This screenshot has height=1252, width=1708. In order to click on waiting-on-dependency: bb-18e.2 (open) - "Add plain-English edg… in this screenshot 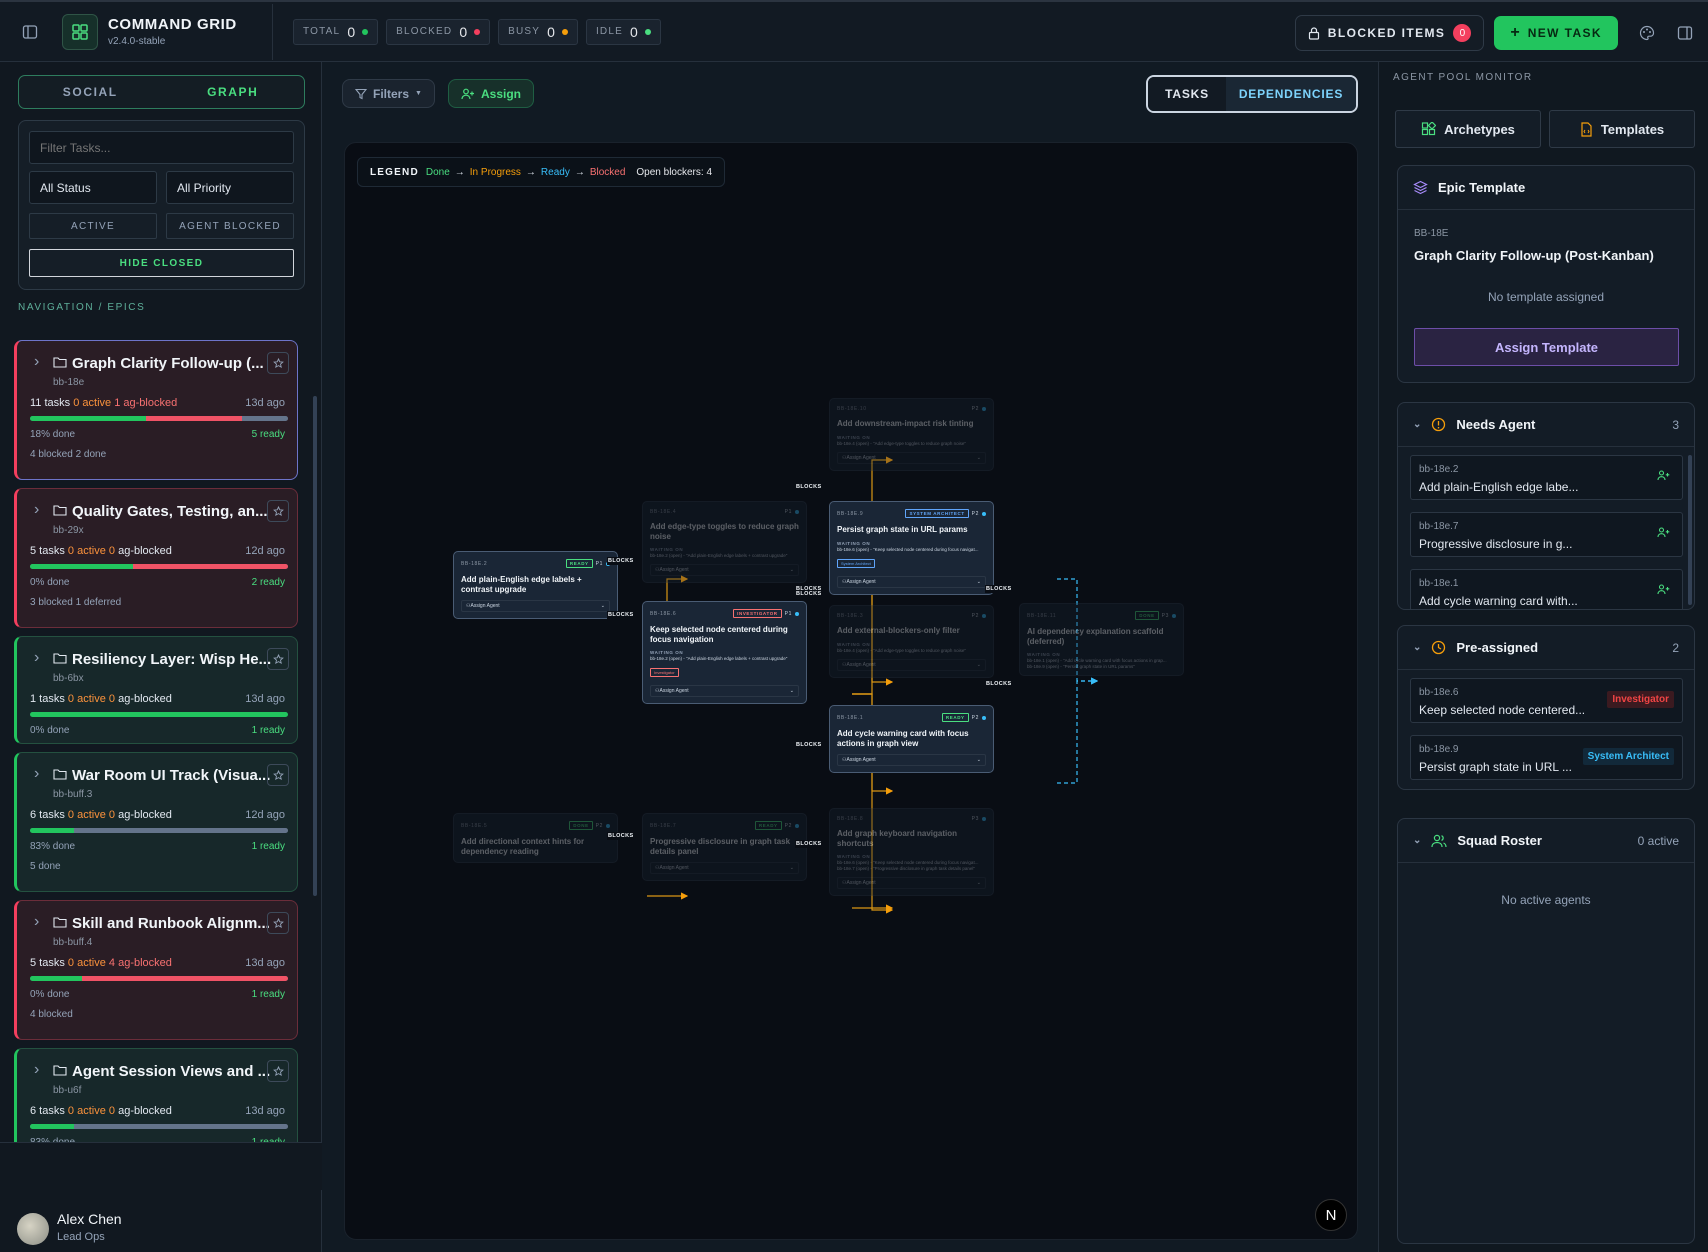, I will do `click(719, 555)`.